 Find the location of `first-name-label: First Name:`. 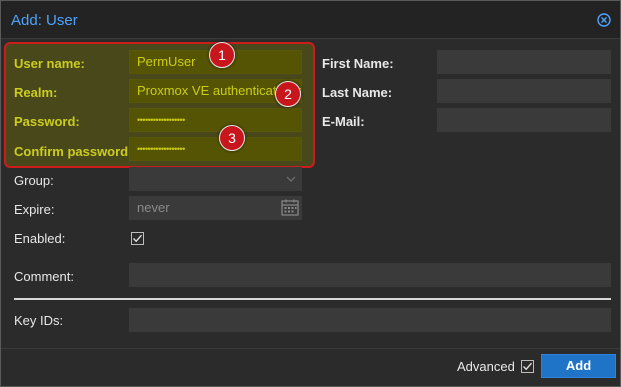

first-name-label: First Name: is located at coordinates (358, 63).